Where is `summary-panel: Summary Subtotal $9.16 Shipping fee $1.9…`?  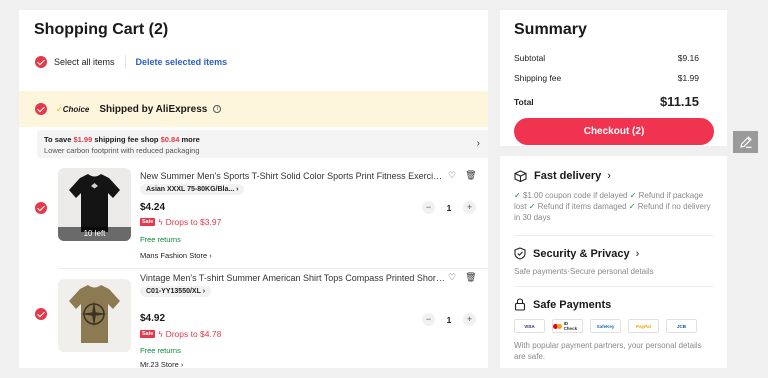 summary-panel: Summary Subtotal $9.16 Shipping fee $1.9… is located at coordinates (613, 78).